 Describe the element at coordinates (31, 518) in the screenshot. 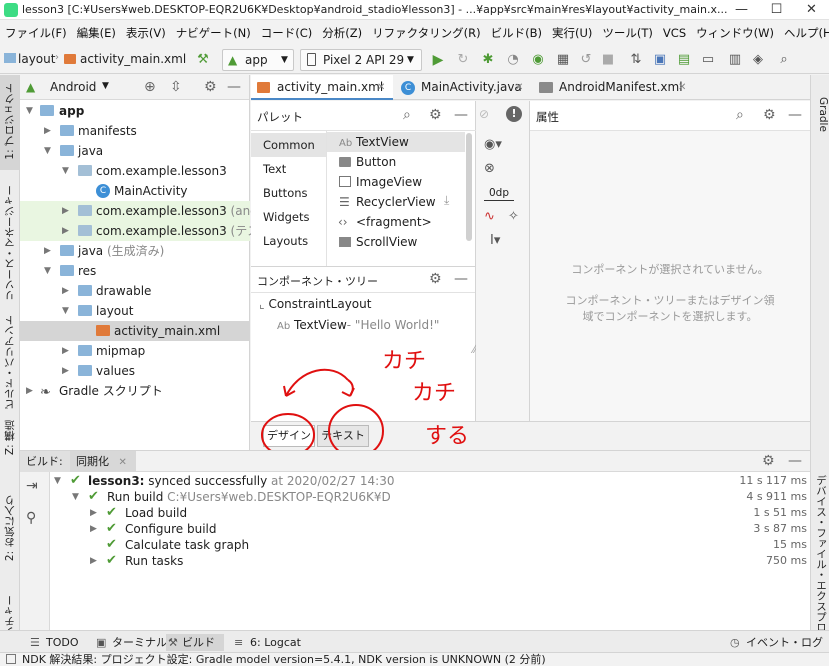

I see `pin-icon: ⚲` at that location.